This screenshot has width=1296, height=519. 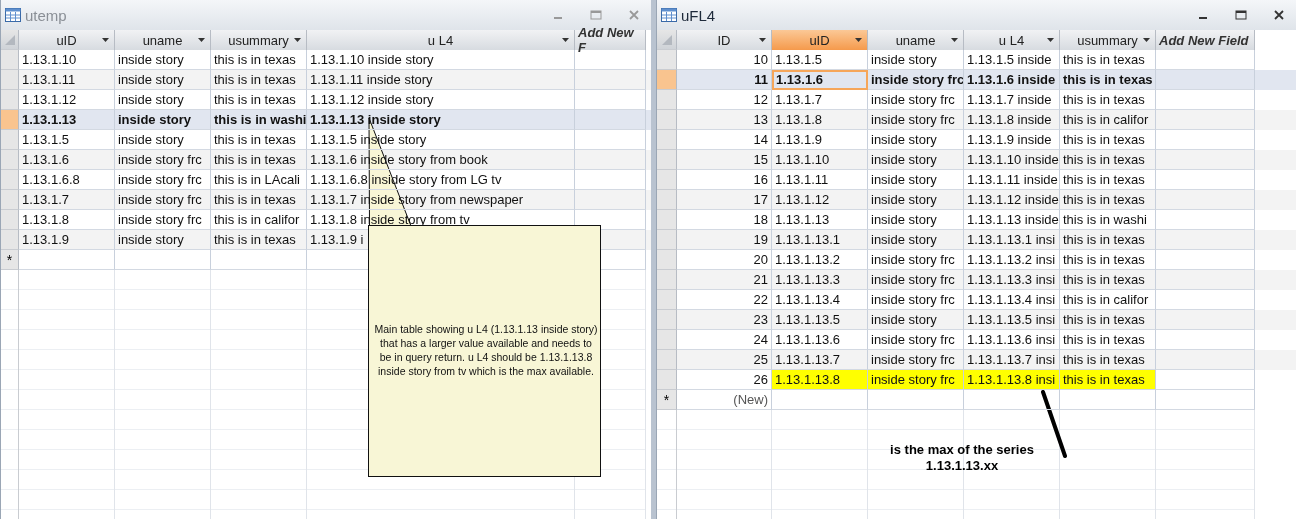 I want to click on column-header: Add New F, so click(x=610, y=40).